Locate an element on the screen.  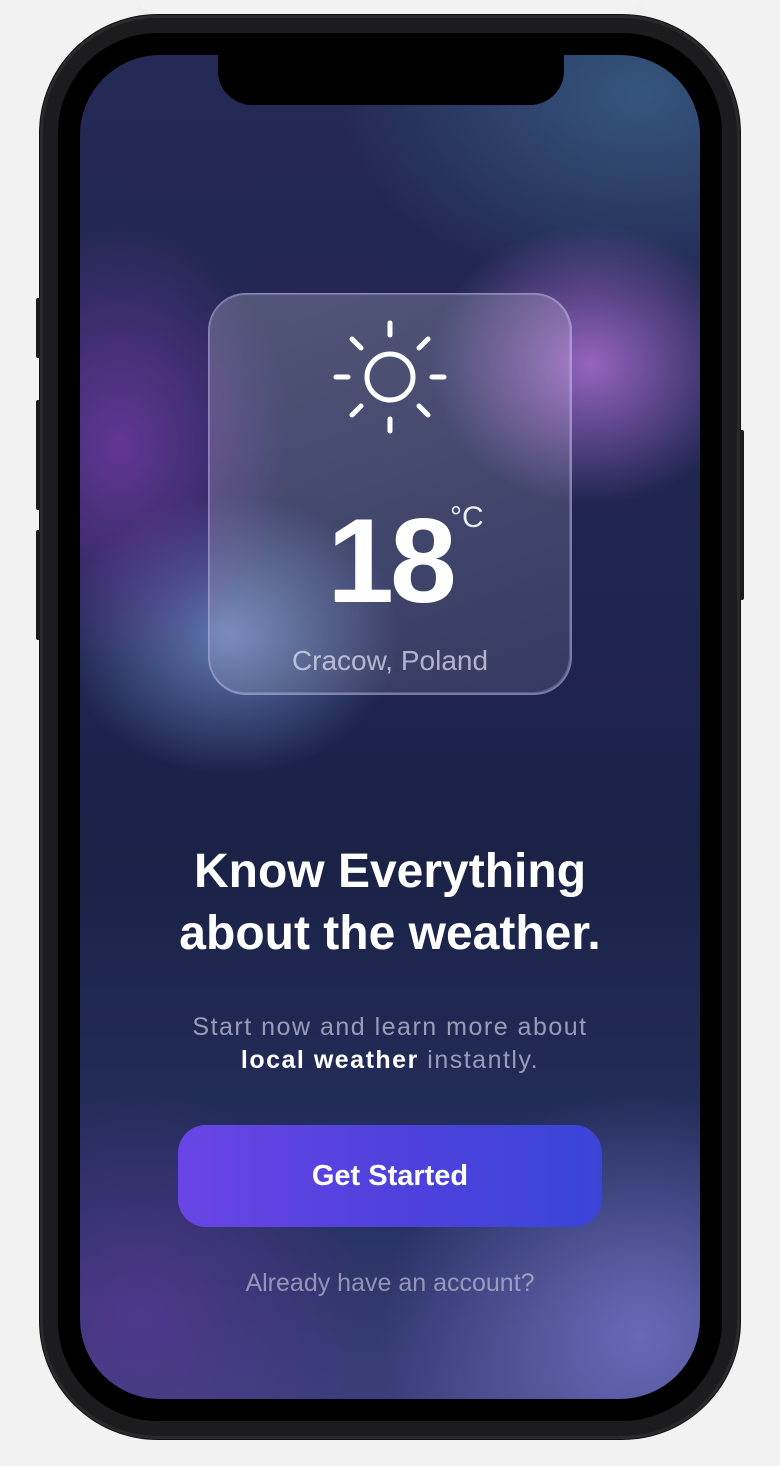
sun-icon is located at coordinates (390, 377).